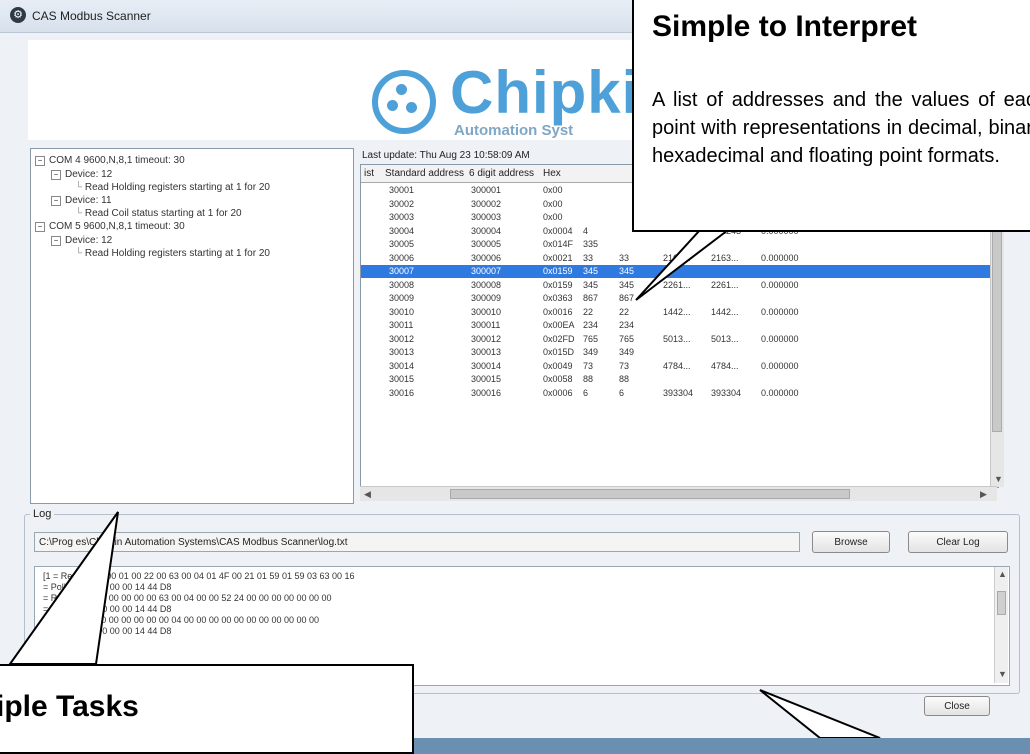 The image size is (1030, 754). Describe the element at coordinates (69, 706) in the screenshot. I see `callout-title: iple Tasks` at that location.